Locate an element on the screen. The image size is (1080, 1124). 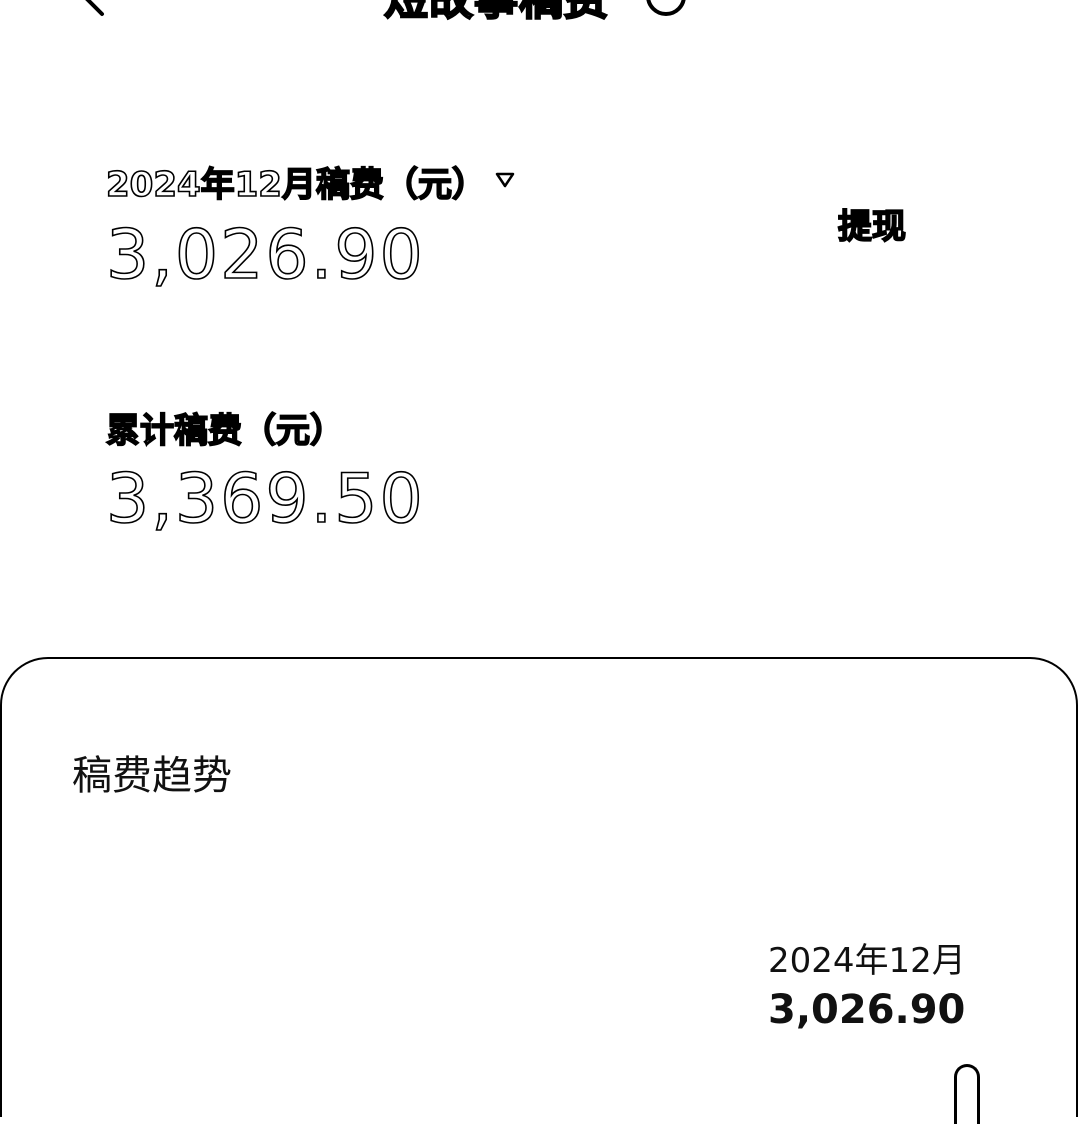
total-royalty-label: 累计稿费（元） is located at coordinates (225, 431).